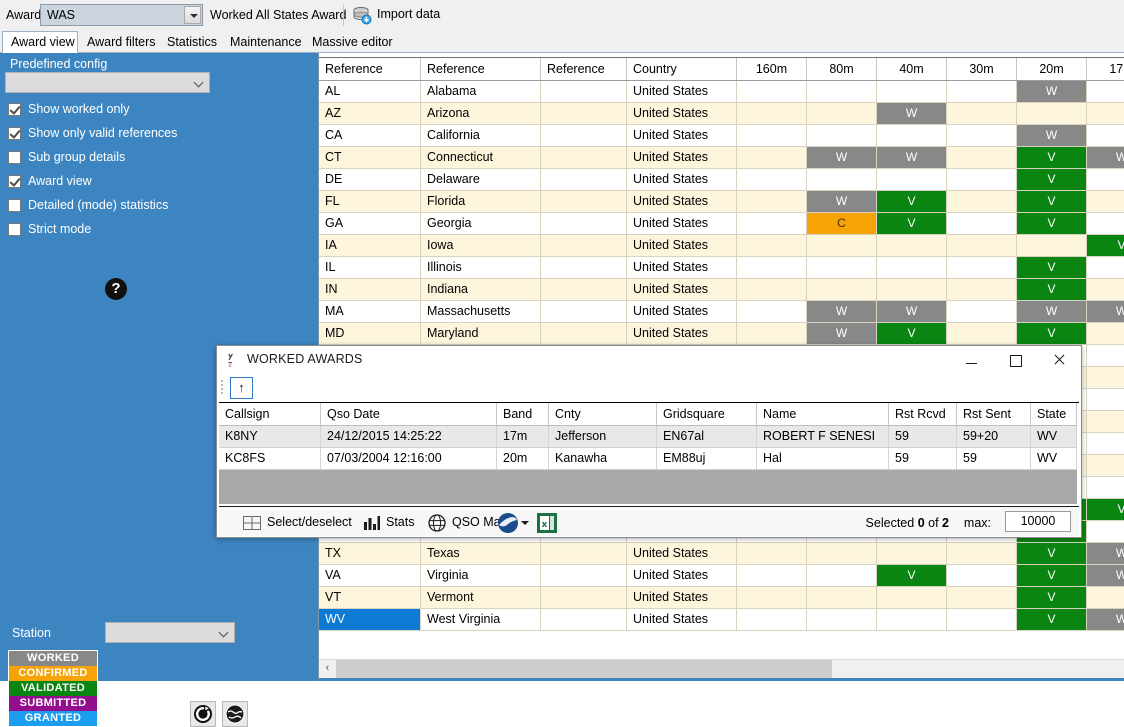 The height and width of the screenshot is (727, 1124). What do you see at coordinates (842, 223) in the screenshot?
I see `cell-band-80m: C` at bounding box center [842, 223].